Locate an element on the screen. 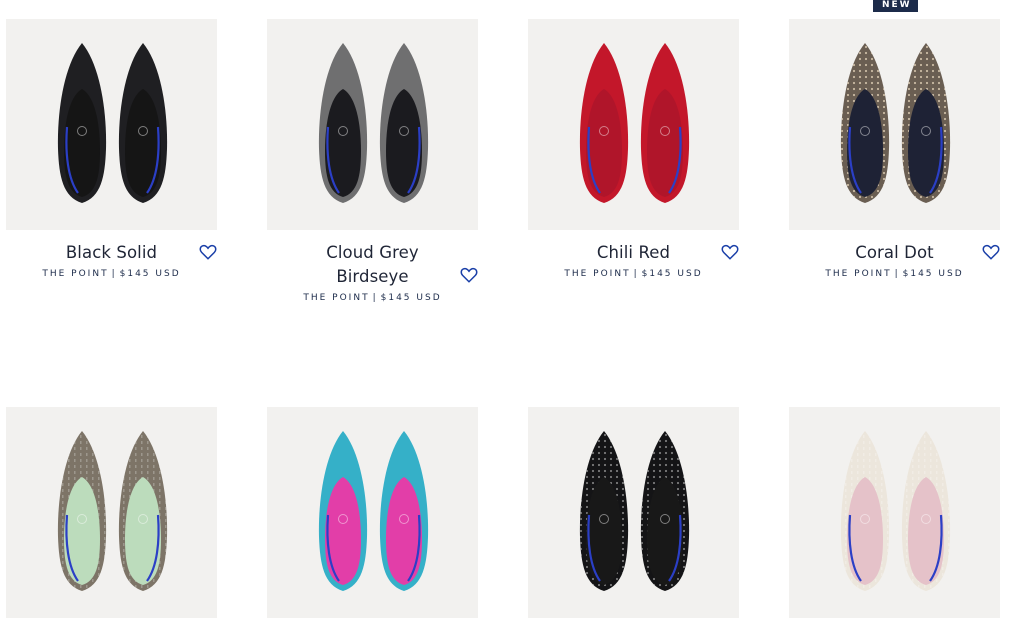 The height and width of the screenshot is (618, 1024). product-name: Coral Dot is located at coordinates (894, 253).